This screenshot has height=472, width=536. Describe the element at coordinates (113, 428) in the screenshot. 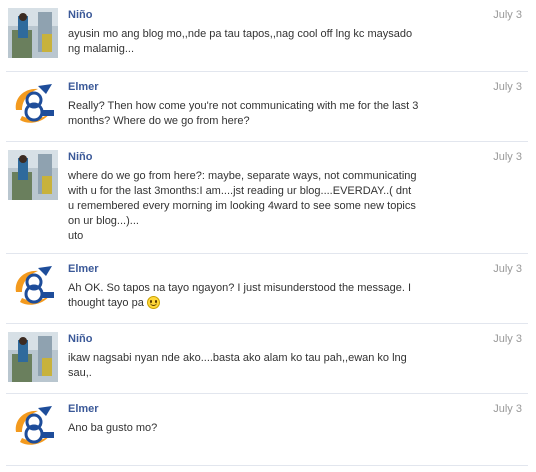

I see `message-line: Ano ba gusto mo?` at that location.